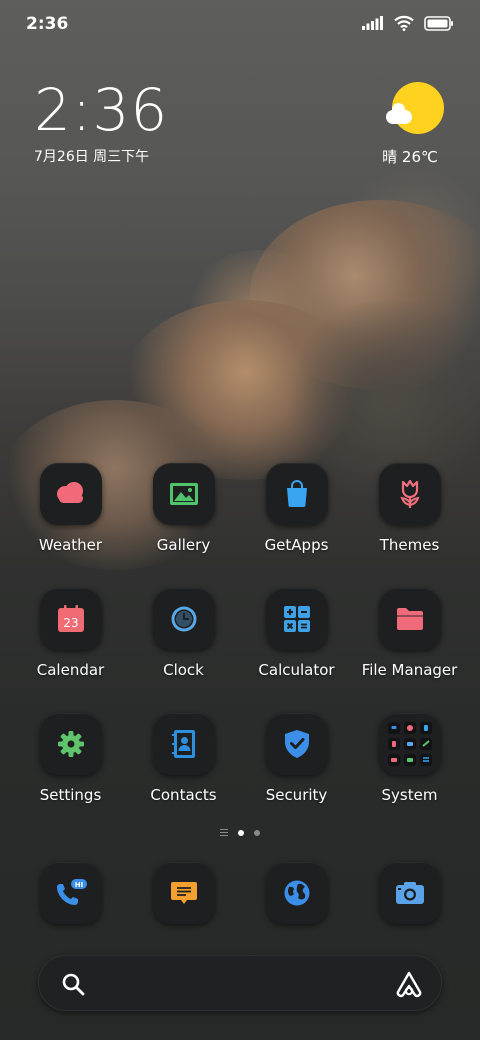 The image size is (480, 1040). I want to click on app-getapps: GetApps, so click(296, 525).